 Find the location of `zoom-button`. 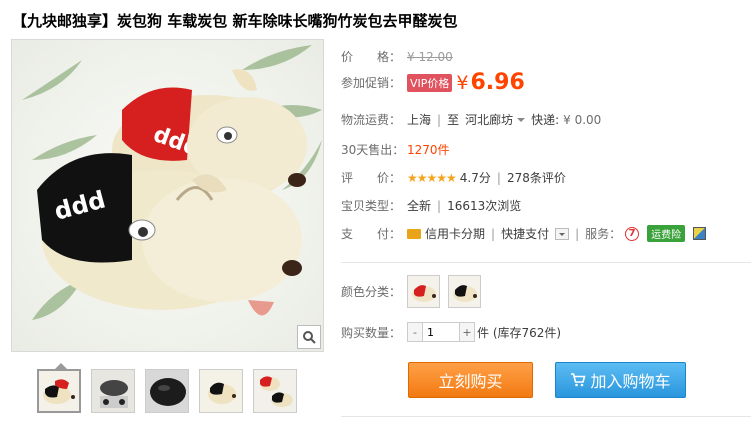

zoom-button is located at coordinates (309, 337).